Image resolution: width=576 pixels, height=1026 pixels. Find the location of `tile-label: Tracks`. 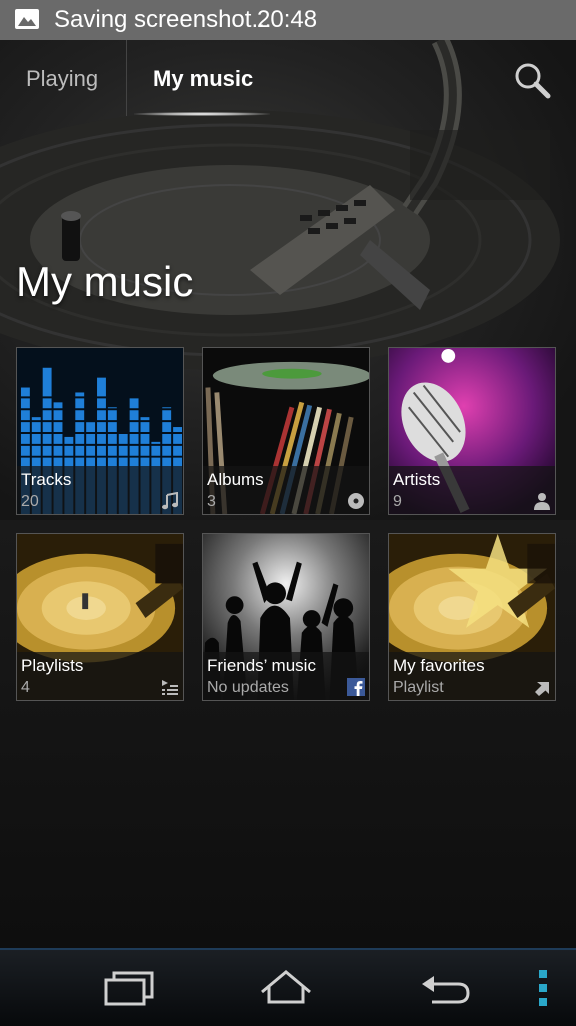

tile-label: Tracks is located at coordinates (46, 479).